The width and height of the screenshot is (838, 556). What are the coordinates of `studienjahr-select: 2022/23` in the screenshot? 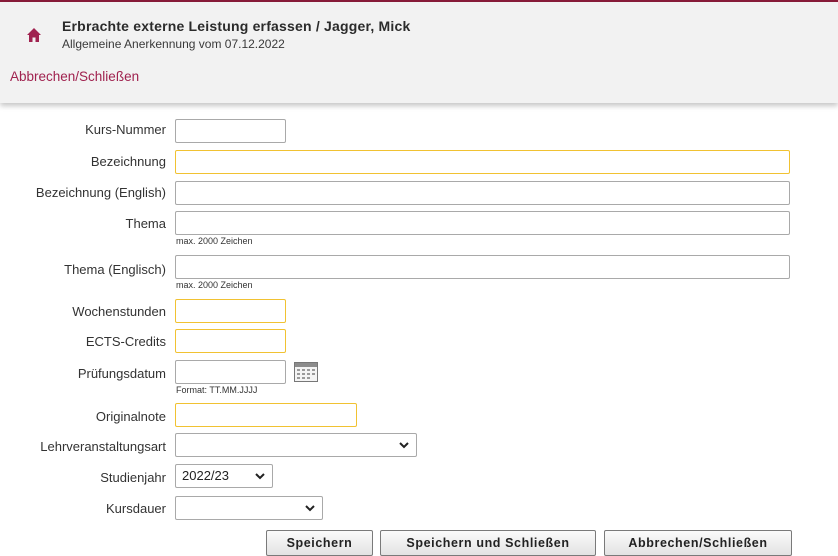 It's located at (224, 476).